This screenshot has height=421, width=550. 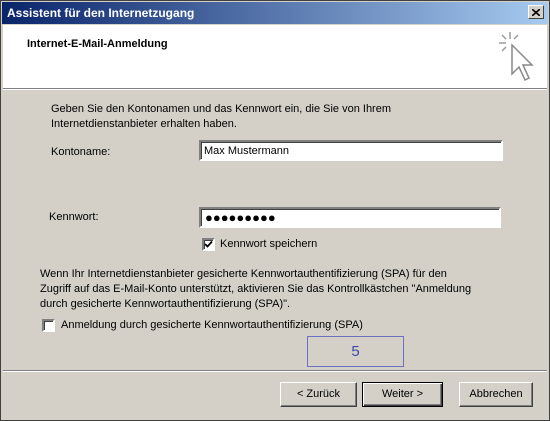 I want to click on remember-password-label: Kennwort speichern, so click(x=268, y=244).